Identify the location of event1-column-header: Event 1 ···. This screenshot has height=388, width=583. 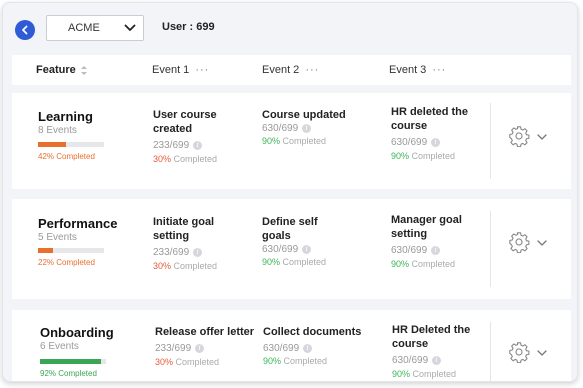
(180, 70).